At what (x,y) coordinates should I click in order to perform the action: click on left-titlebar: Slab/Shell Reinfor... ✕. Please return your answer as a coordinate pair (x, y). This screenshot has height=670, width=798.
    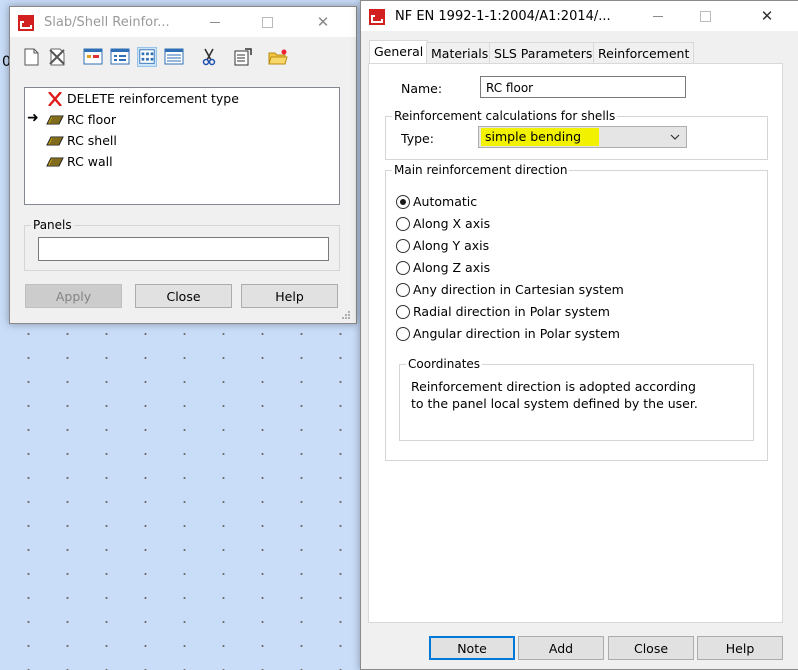
    Looking at the image, I should click on (183, 22).